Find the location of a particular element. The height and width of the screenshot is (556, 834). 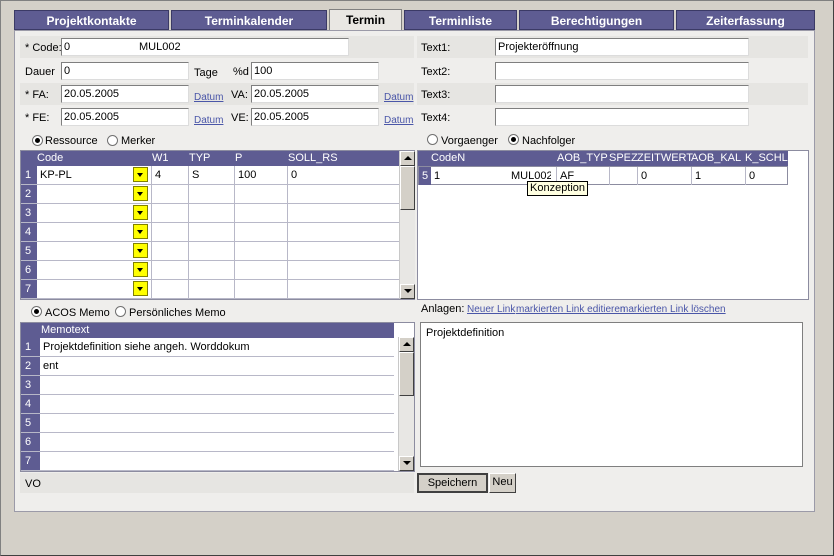

tab-projektkontakte: Projektkontakte is located at coordinates (91, 20).